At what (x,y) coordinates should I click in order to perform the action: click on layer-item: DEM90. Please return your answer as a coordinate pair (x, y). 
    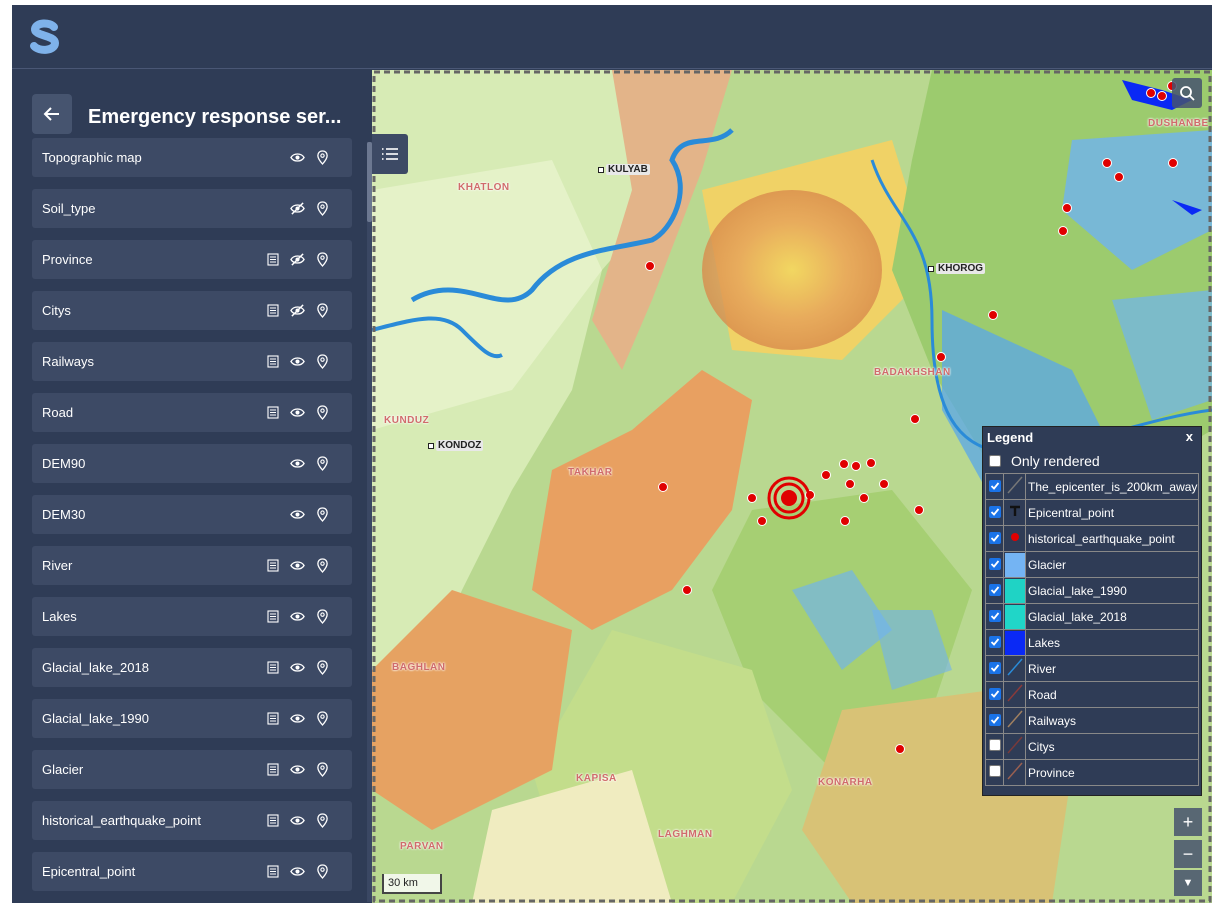
    Looking at the image, I should click on (192, 463).